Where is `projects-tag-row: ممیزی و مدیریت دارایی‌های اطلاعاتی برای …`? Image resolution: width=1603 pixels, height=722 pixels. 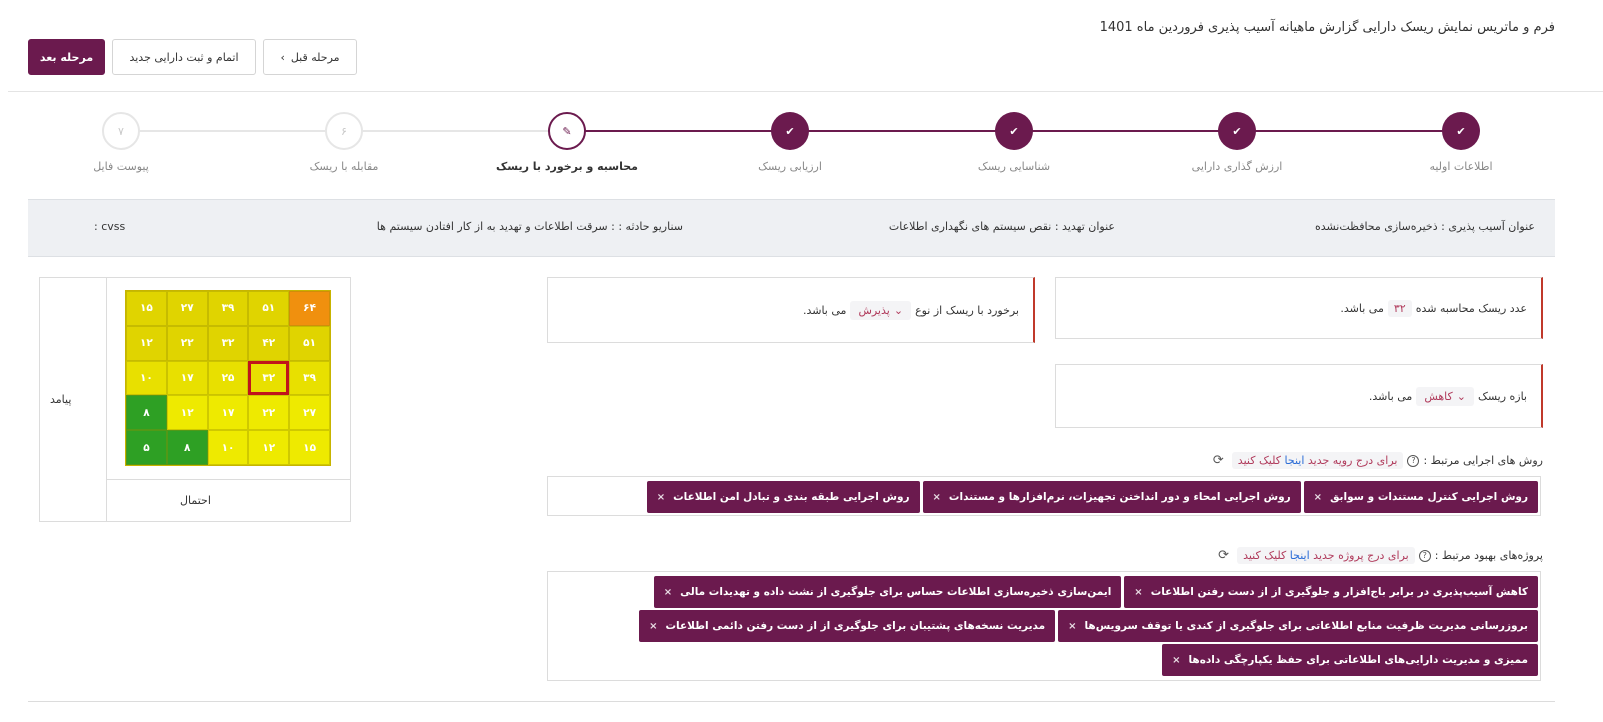
projects-tag-row: ممیزی و مدیریت دارایی‌های اطلاعاتی برای … is located at coordinates (1044, 660).